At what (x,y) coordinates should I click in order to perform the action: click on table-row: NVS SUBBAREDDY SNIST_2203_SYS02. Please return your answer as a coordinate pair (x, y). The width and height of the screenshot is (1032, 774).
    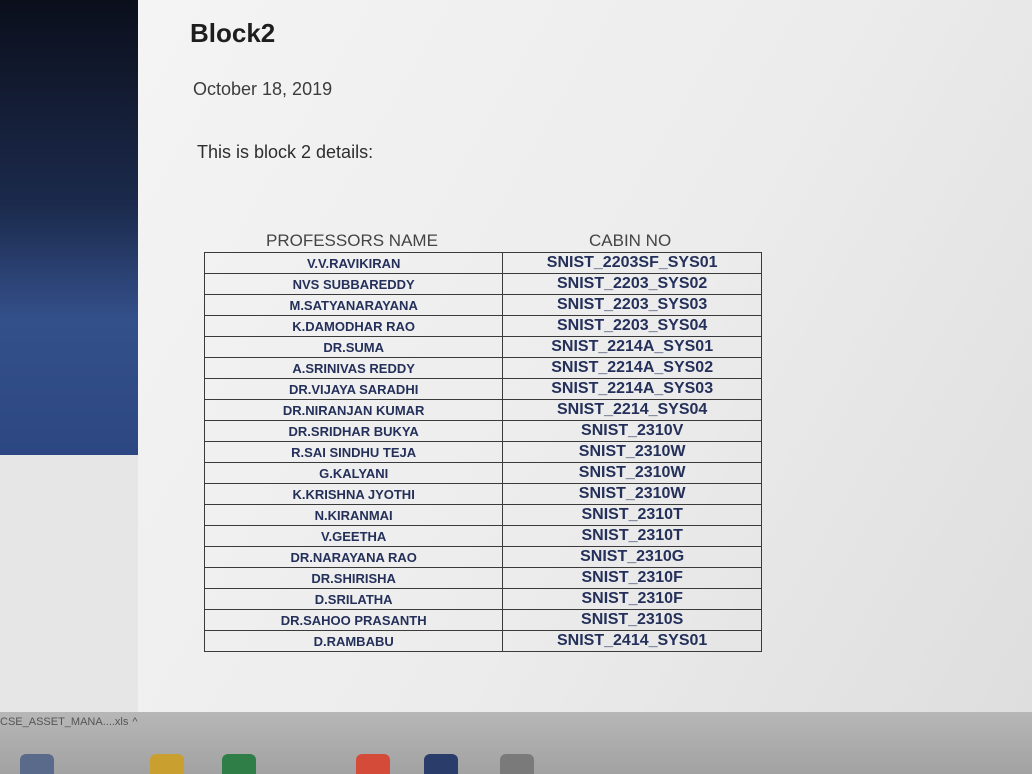
    Looking at the image, I should click on (483, 284).